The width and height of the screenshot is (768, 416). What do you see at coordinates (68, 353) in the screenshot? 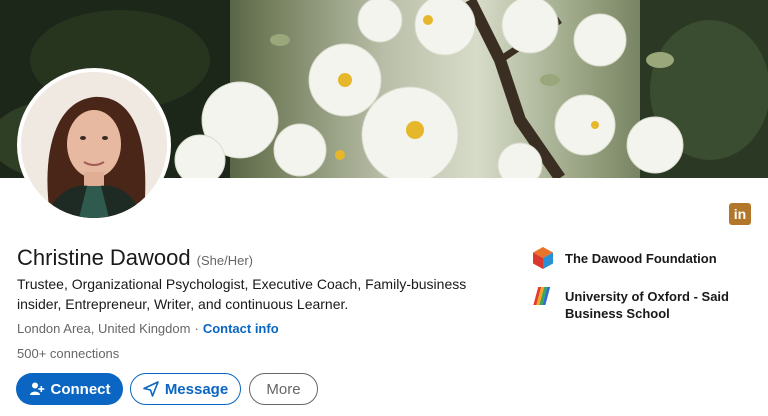
I see `connections-count: 500+ connections` at bounding box center [68, 353].